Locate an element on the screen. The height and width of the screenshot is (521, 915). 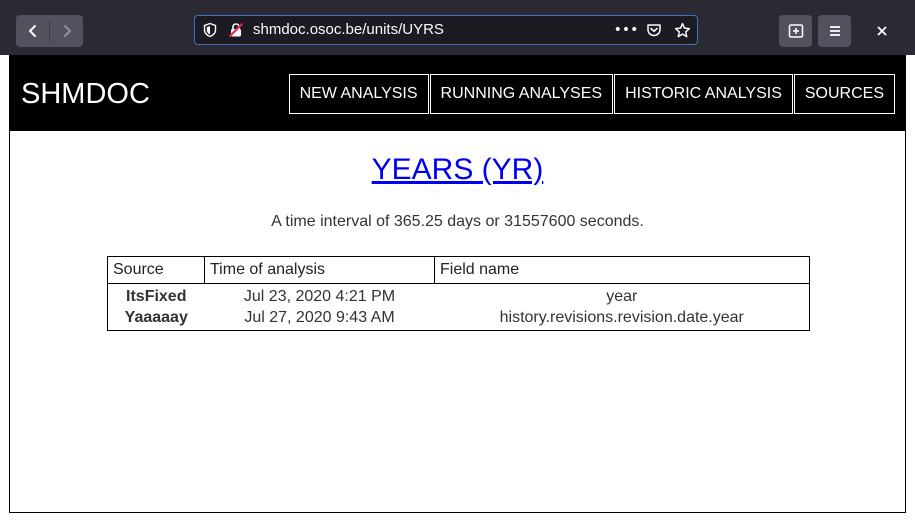
close-window-button is located at coordinates (882, 31).